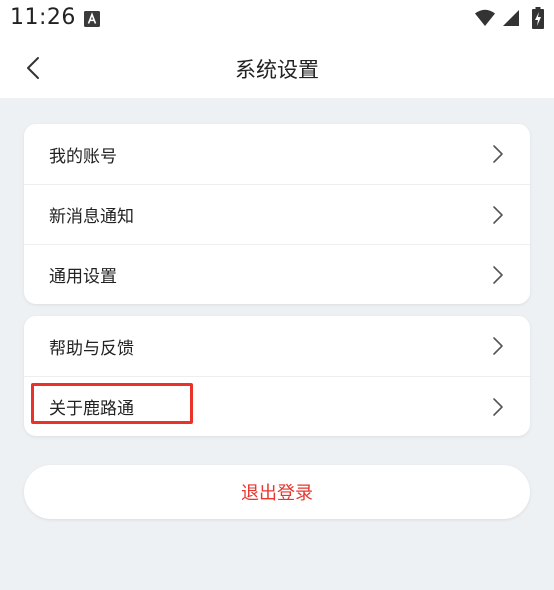 This screenshot has width=554, height=590. Describe the element at coordinates (91, 409) in the screenshot. I see `settings-item-label: 关于鹿路通` at that location.